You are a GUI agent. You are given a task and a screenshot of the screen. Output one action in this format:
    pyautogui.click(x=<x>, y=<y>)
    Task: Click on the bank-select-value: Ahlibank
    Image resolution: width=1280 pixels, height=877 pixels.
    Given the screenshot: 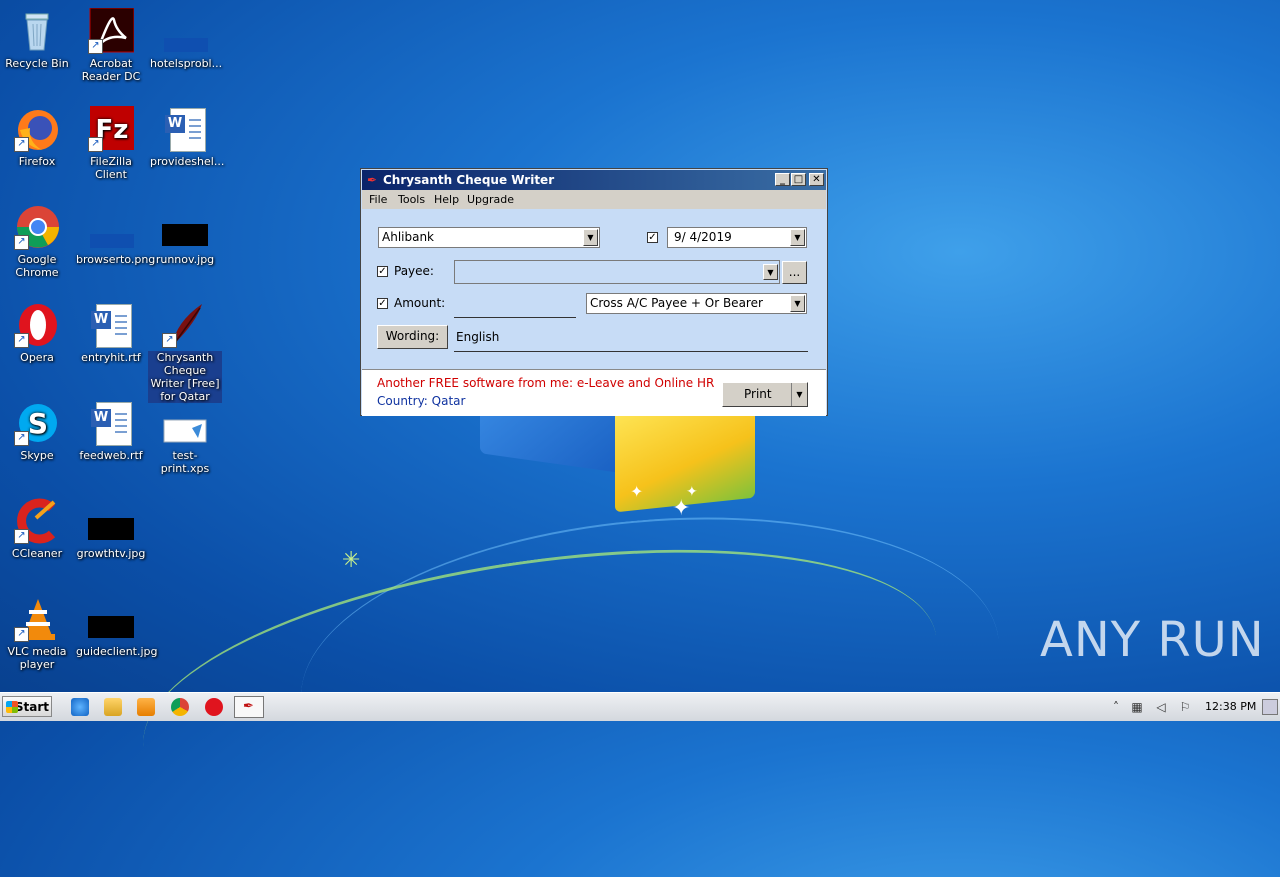 What is the action you would take?
    pyautogui.click(x=408, y=237)
    